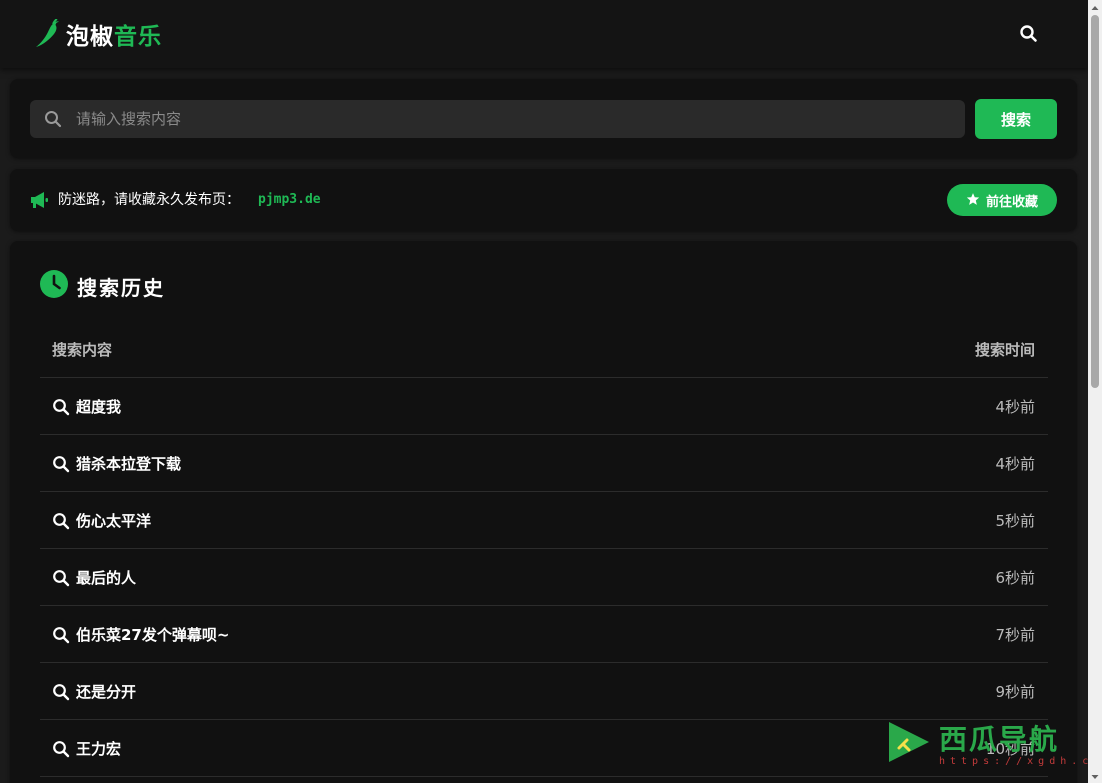  Describe the element at coordinates (544, 34) in the screenshot. I see `top-navbar: 泡椒 音乐` at that location.